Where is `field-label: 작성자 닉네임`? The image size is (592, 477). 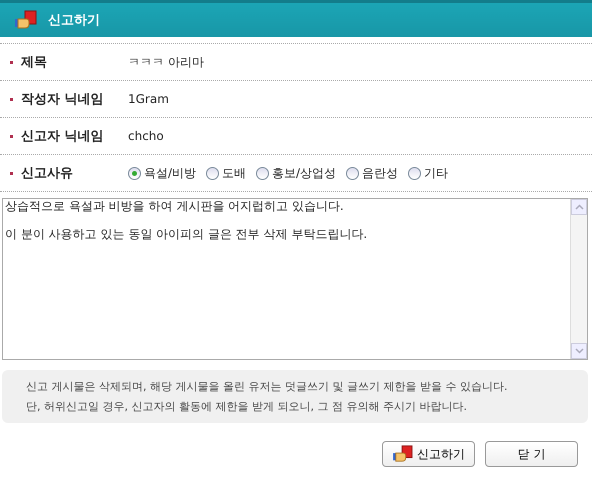
field-label: 작성자 닉네임 is located at coordinates (63, 99).